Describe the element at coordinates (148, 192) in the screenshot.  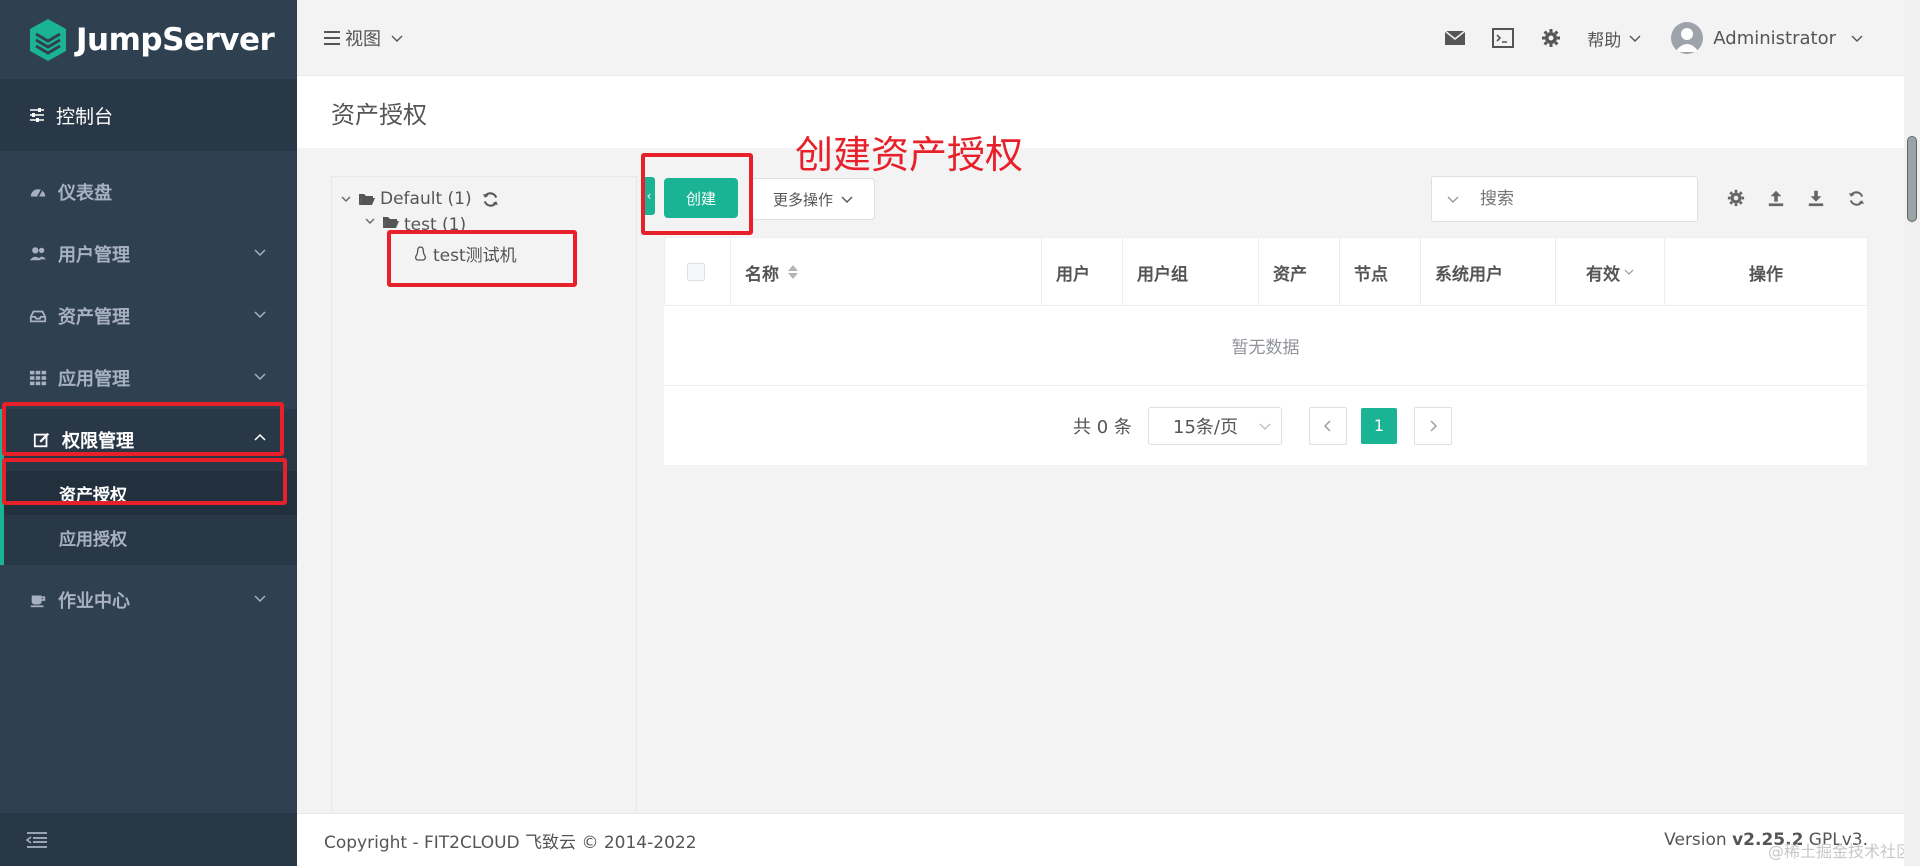
I see `sidebar-item-dashboard: 仪表盘` at that location.